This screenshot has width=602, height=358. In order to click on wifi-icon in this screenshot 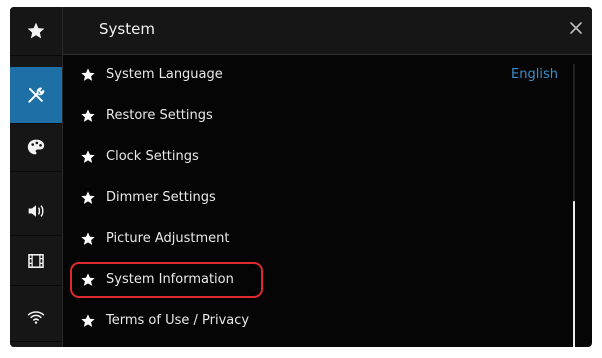, I will do `click(36, 317)`.